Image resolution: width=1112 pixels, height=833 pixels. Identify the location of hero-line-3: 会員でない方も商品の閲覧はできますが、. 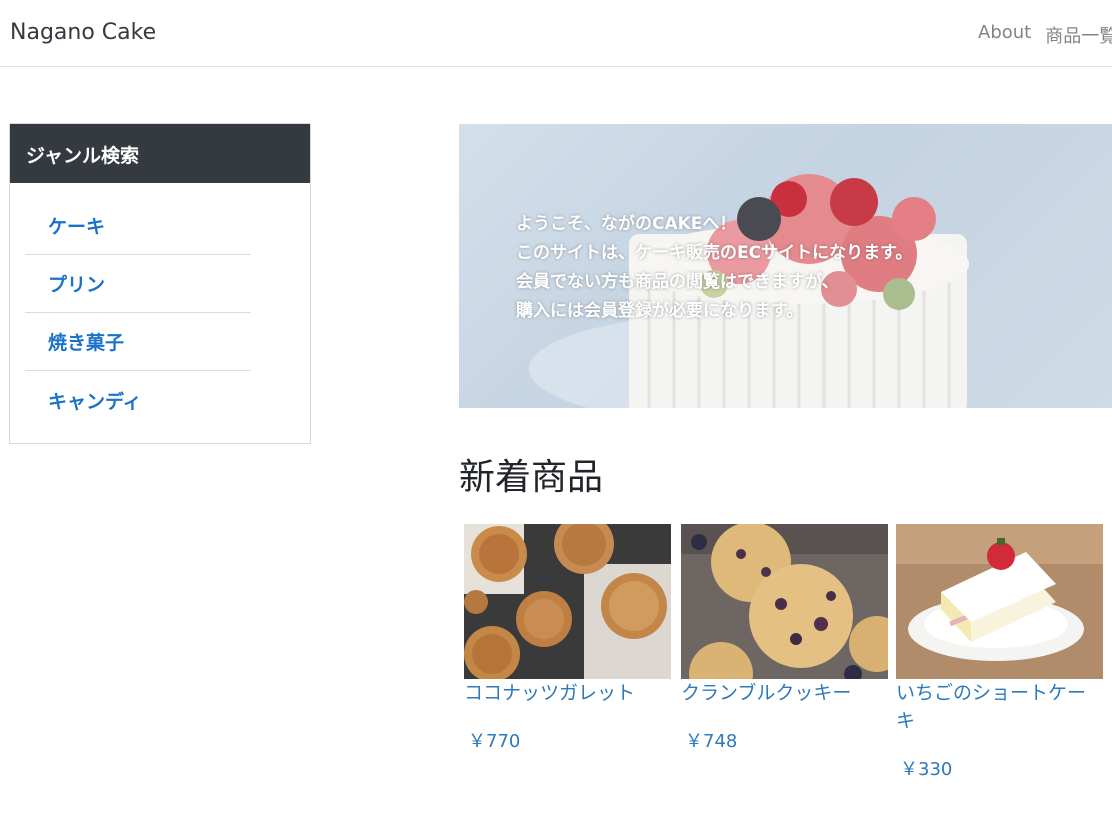
(677, 282).